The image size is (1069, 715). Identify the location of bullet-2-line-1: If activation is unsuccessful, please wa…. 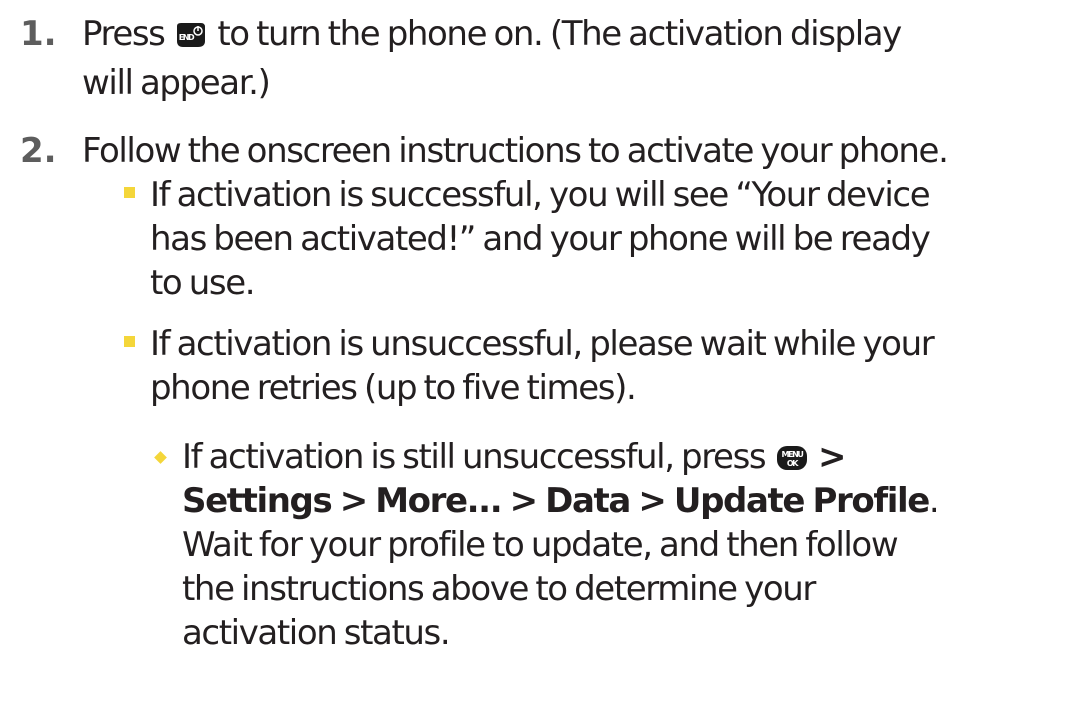
(542, 344).